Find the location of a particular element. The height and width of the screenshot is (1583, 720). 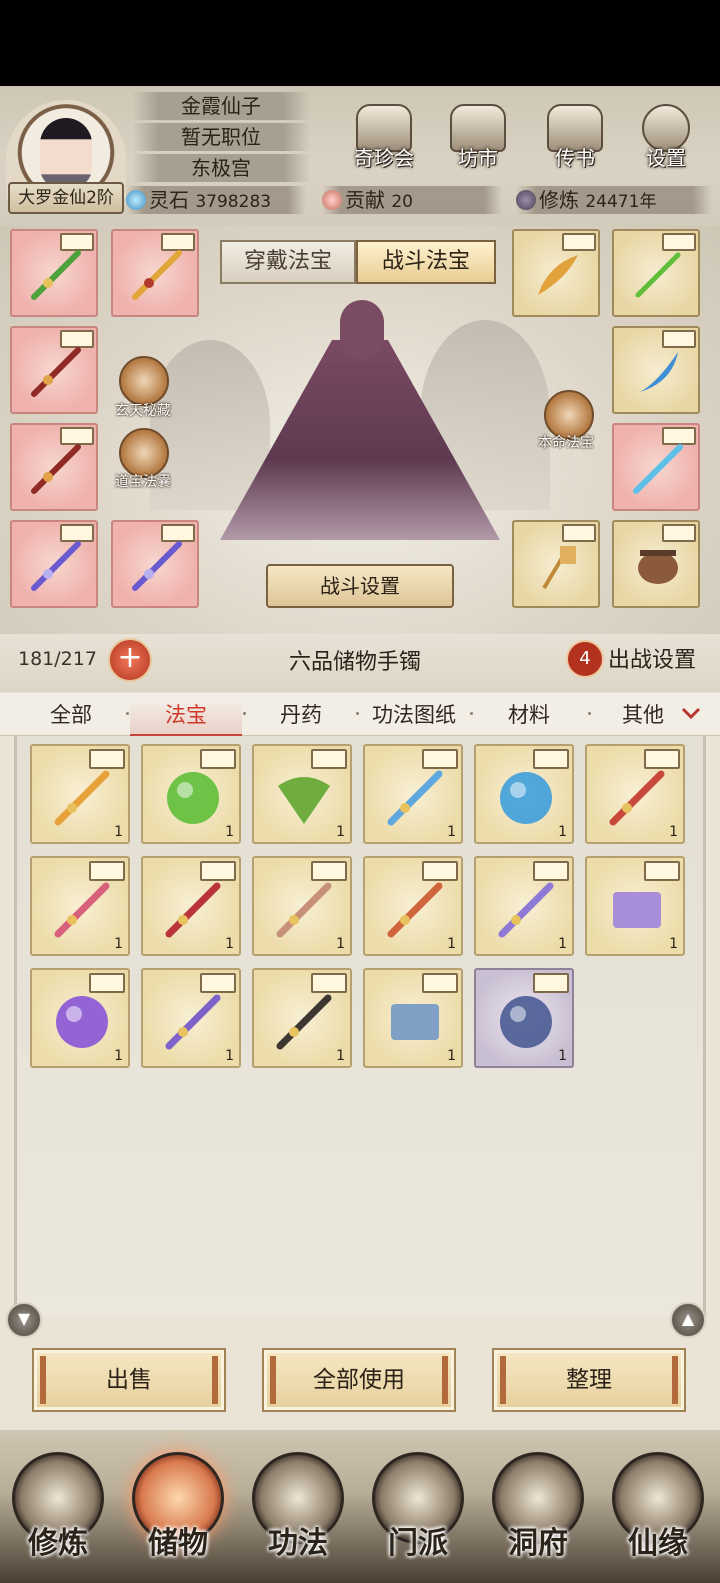

tab-pills: 丹药 is located at coordinates (301, 717).